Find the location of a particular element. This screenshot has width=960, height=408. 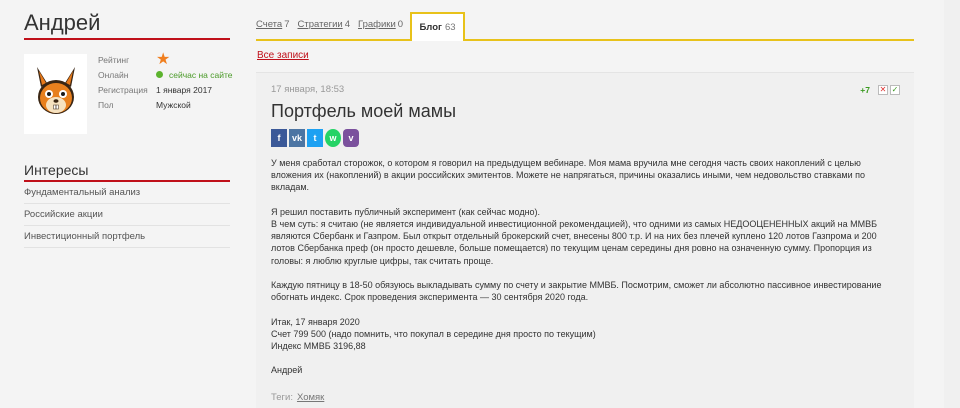

vote-up-icon: ✓ is located at coordinates (895, 90).